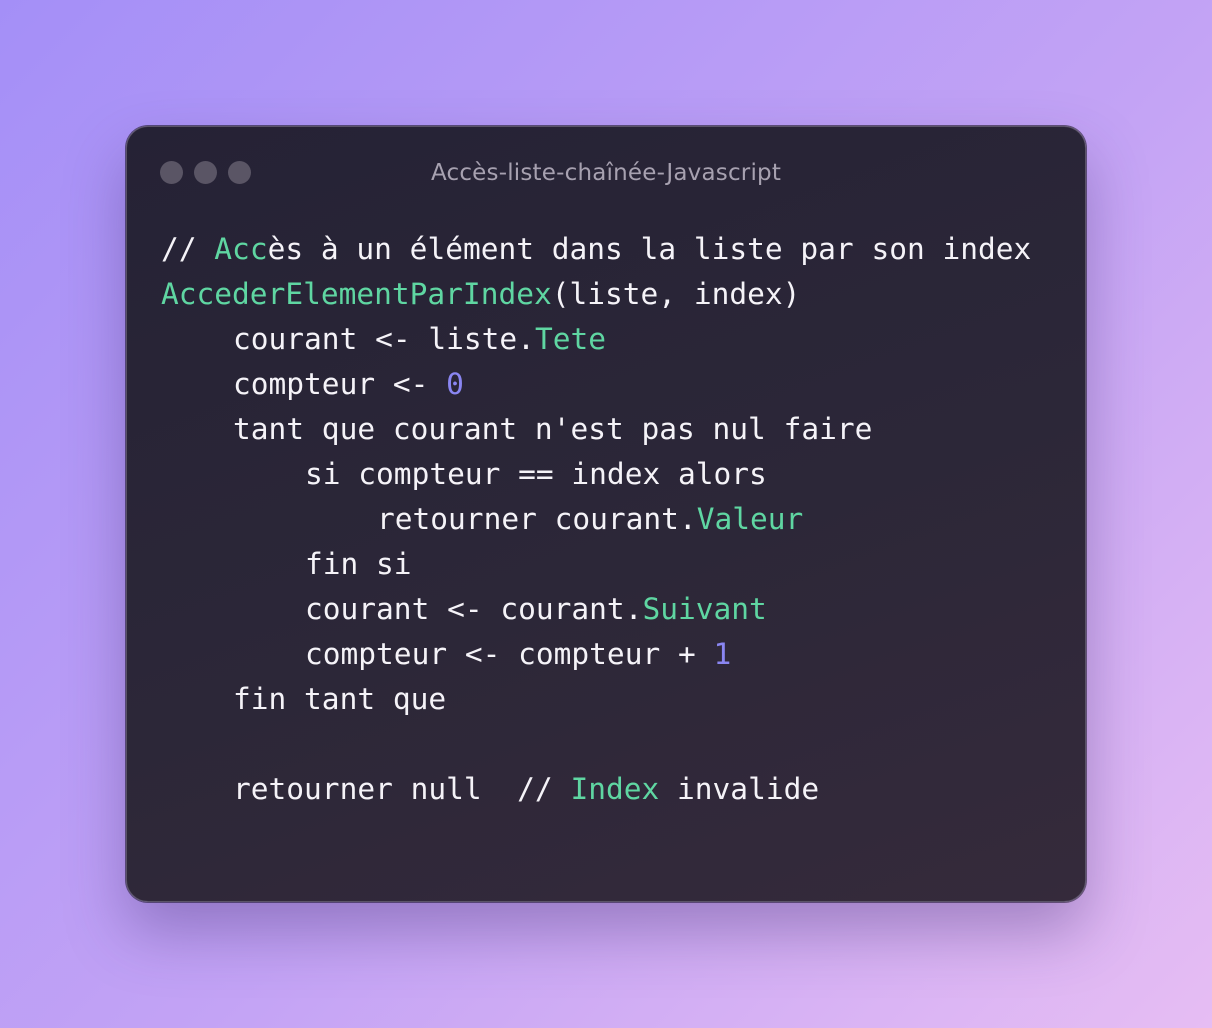 This screenshot has height=1028, width=1212. Describe the element at coordinates (188, 249) in the screenshot. I see `comment-prefix: //` at that location.